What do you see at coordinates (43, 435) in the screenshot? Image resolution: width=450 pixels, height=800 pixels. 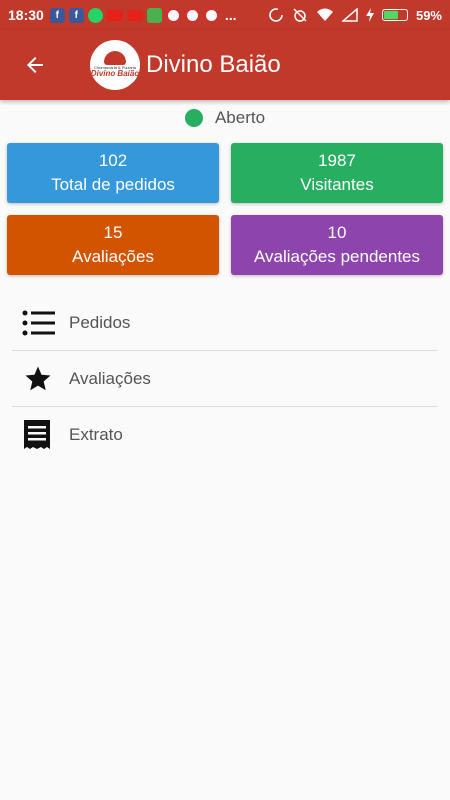 I see `receipt-icon` at bounding box center [43, 435].